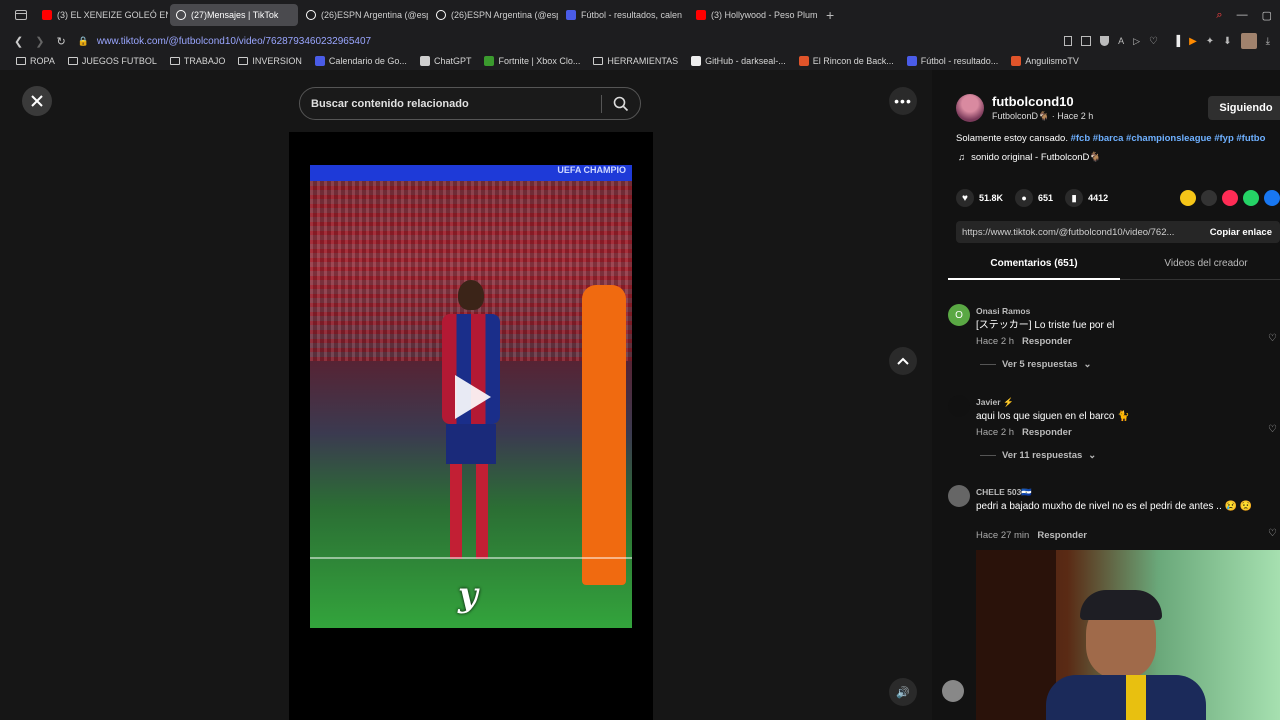  Describe the element at coordinates (424, 61) in the screenshot. I see `chatgpt-icon` at that location.